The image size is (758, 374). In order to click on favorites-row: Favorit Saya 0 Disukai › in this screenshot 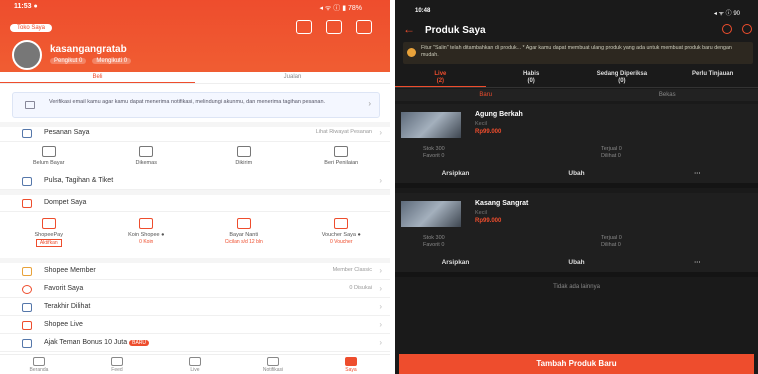, I will do `click(195, 289)`.